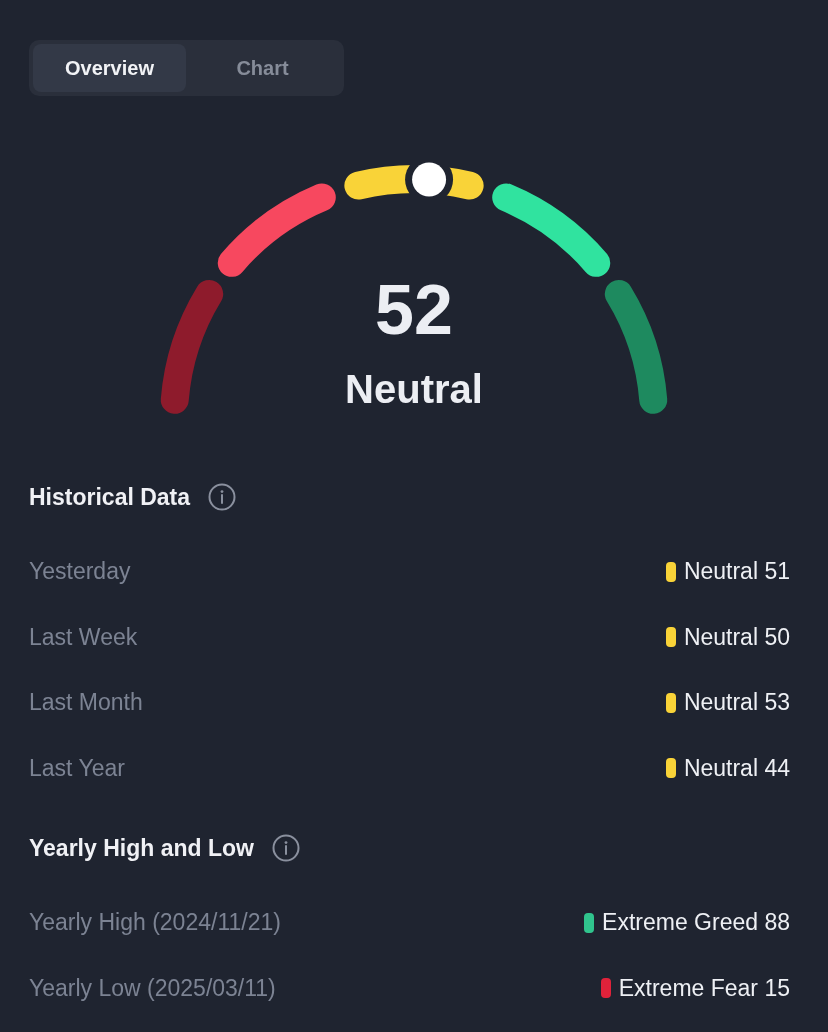  I want to click on tab: Chart, so click(262, 68).